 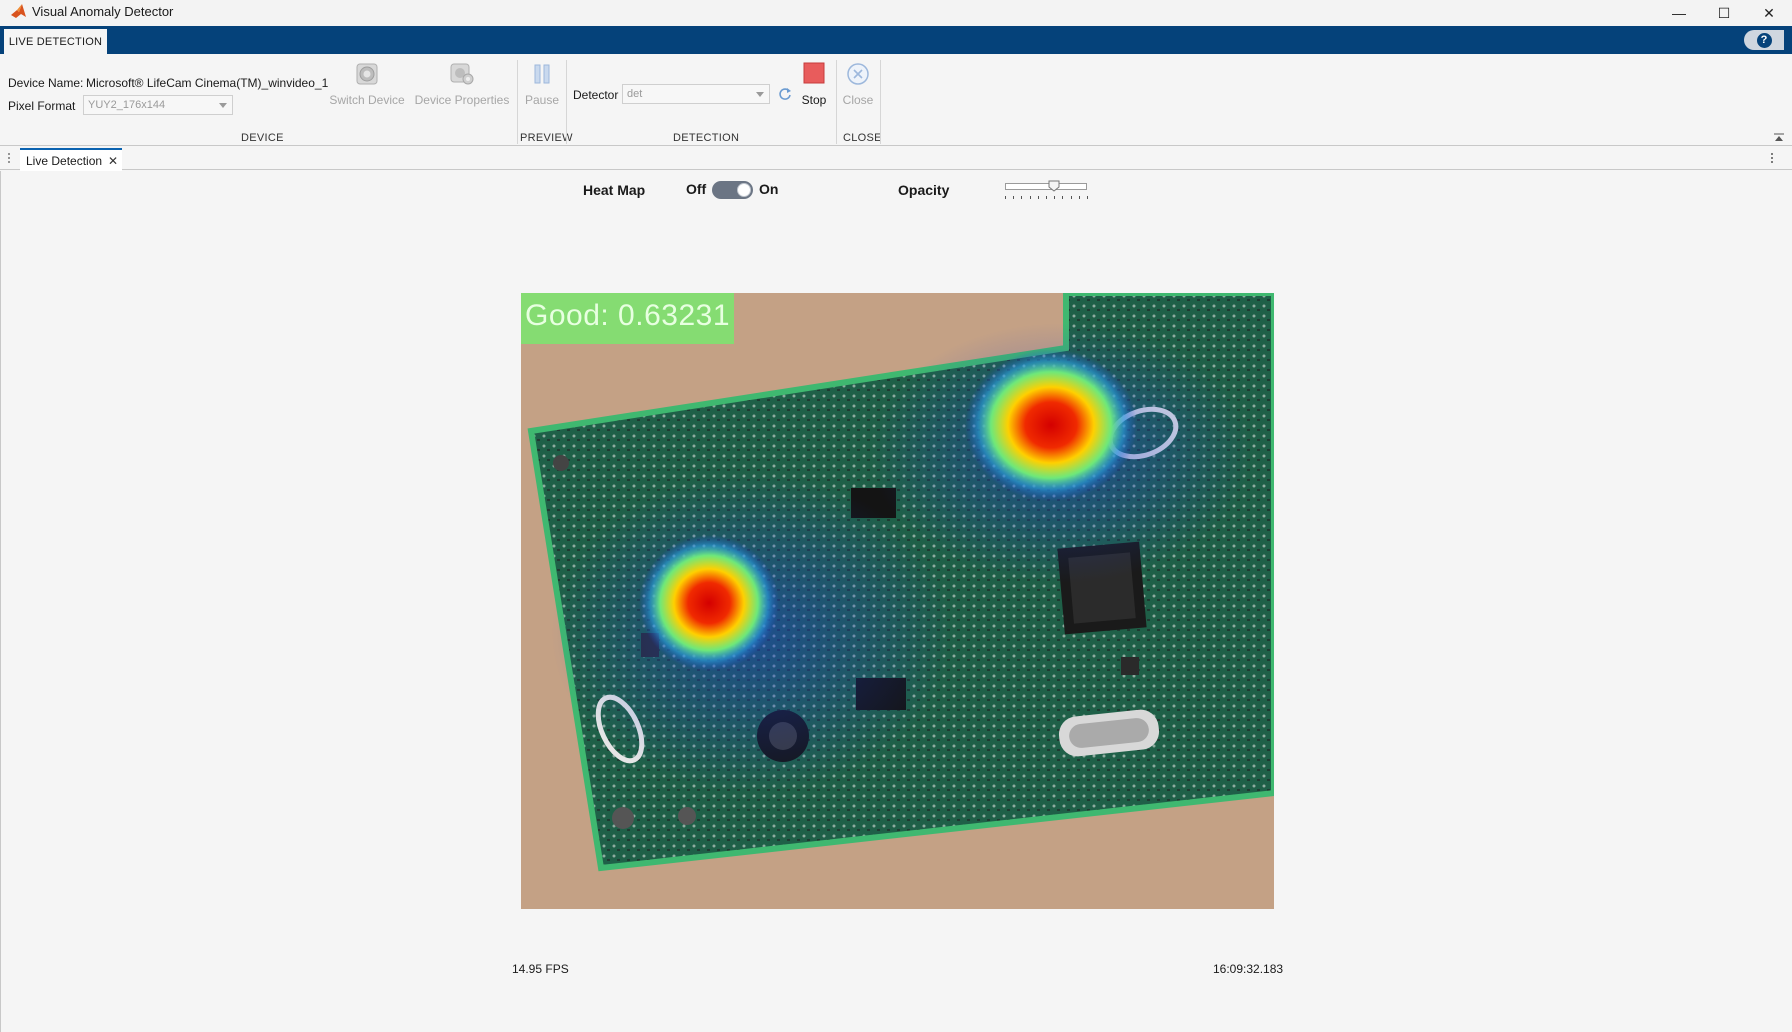 What do you see at coordinates (18, 11) in the screenshot?
I see `matlab-logo-icon` at bounding box center [18, 11].